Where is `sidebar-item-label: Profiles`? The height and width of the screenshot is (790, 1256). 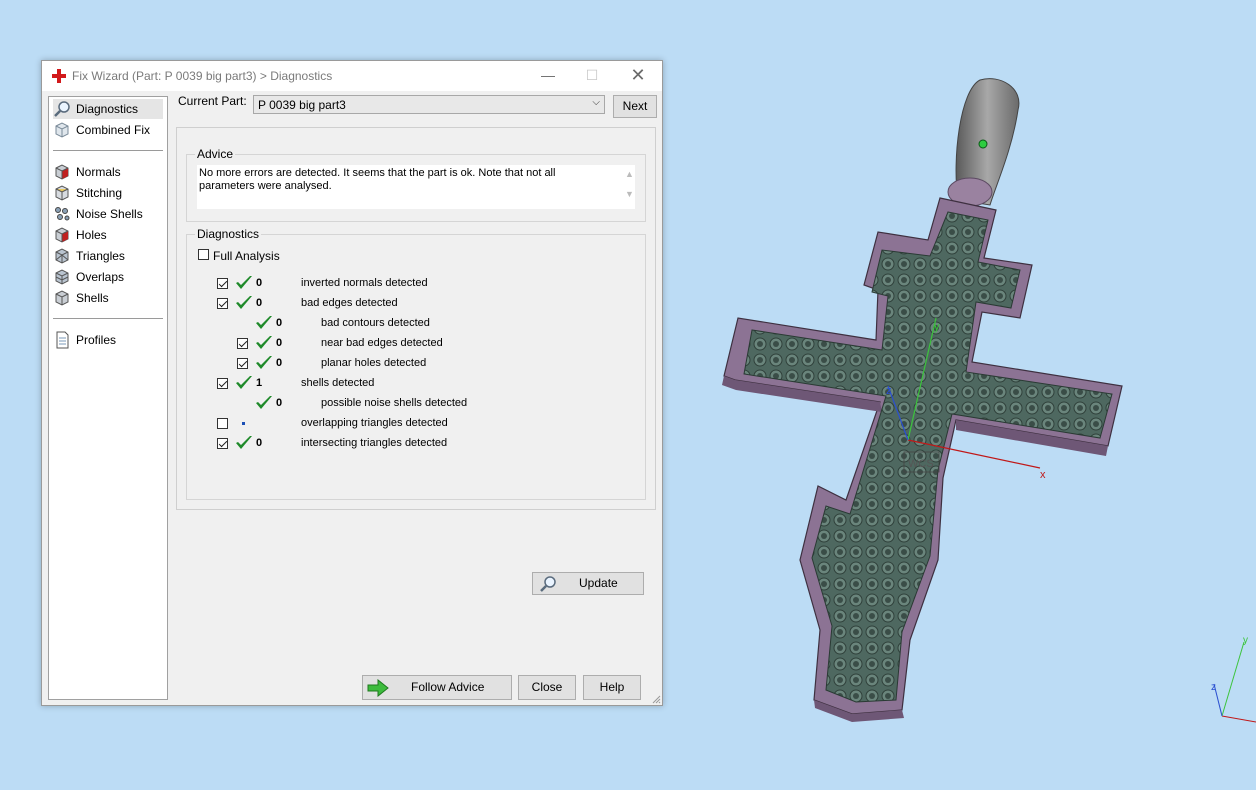 sidebar-item-label: Profiles is located at coordinates (96, 340).